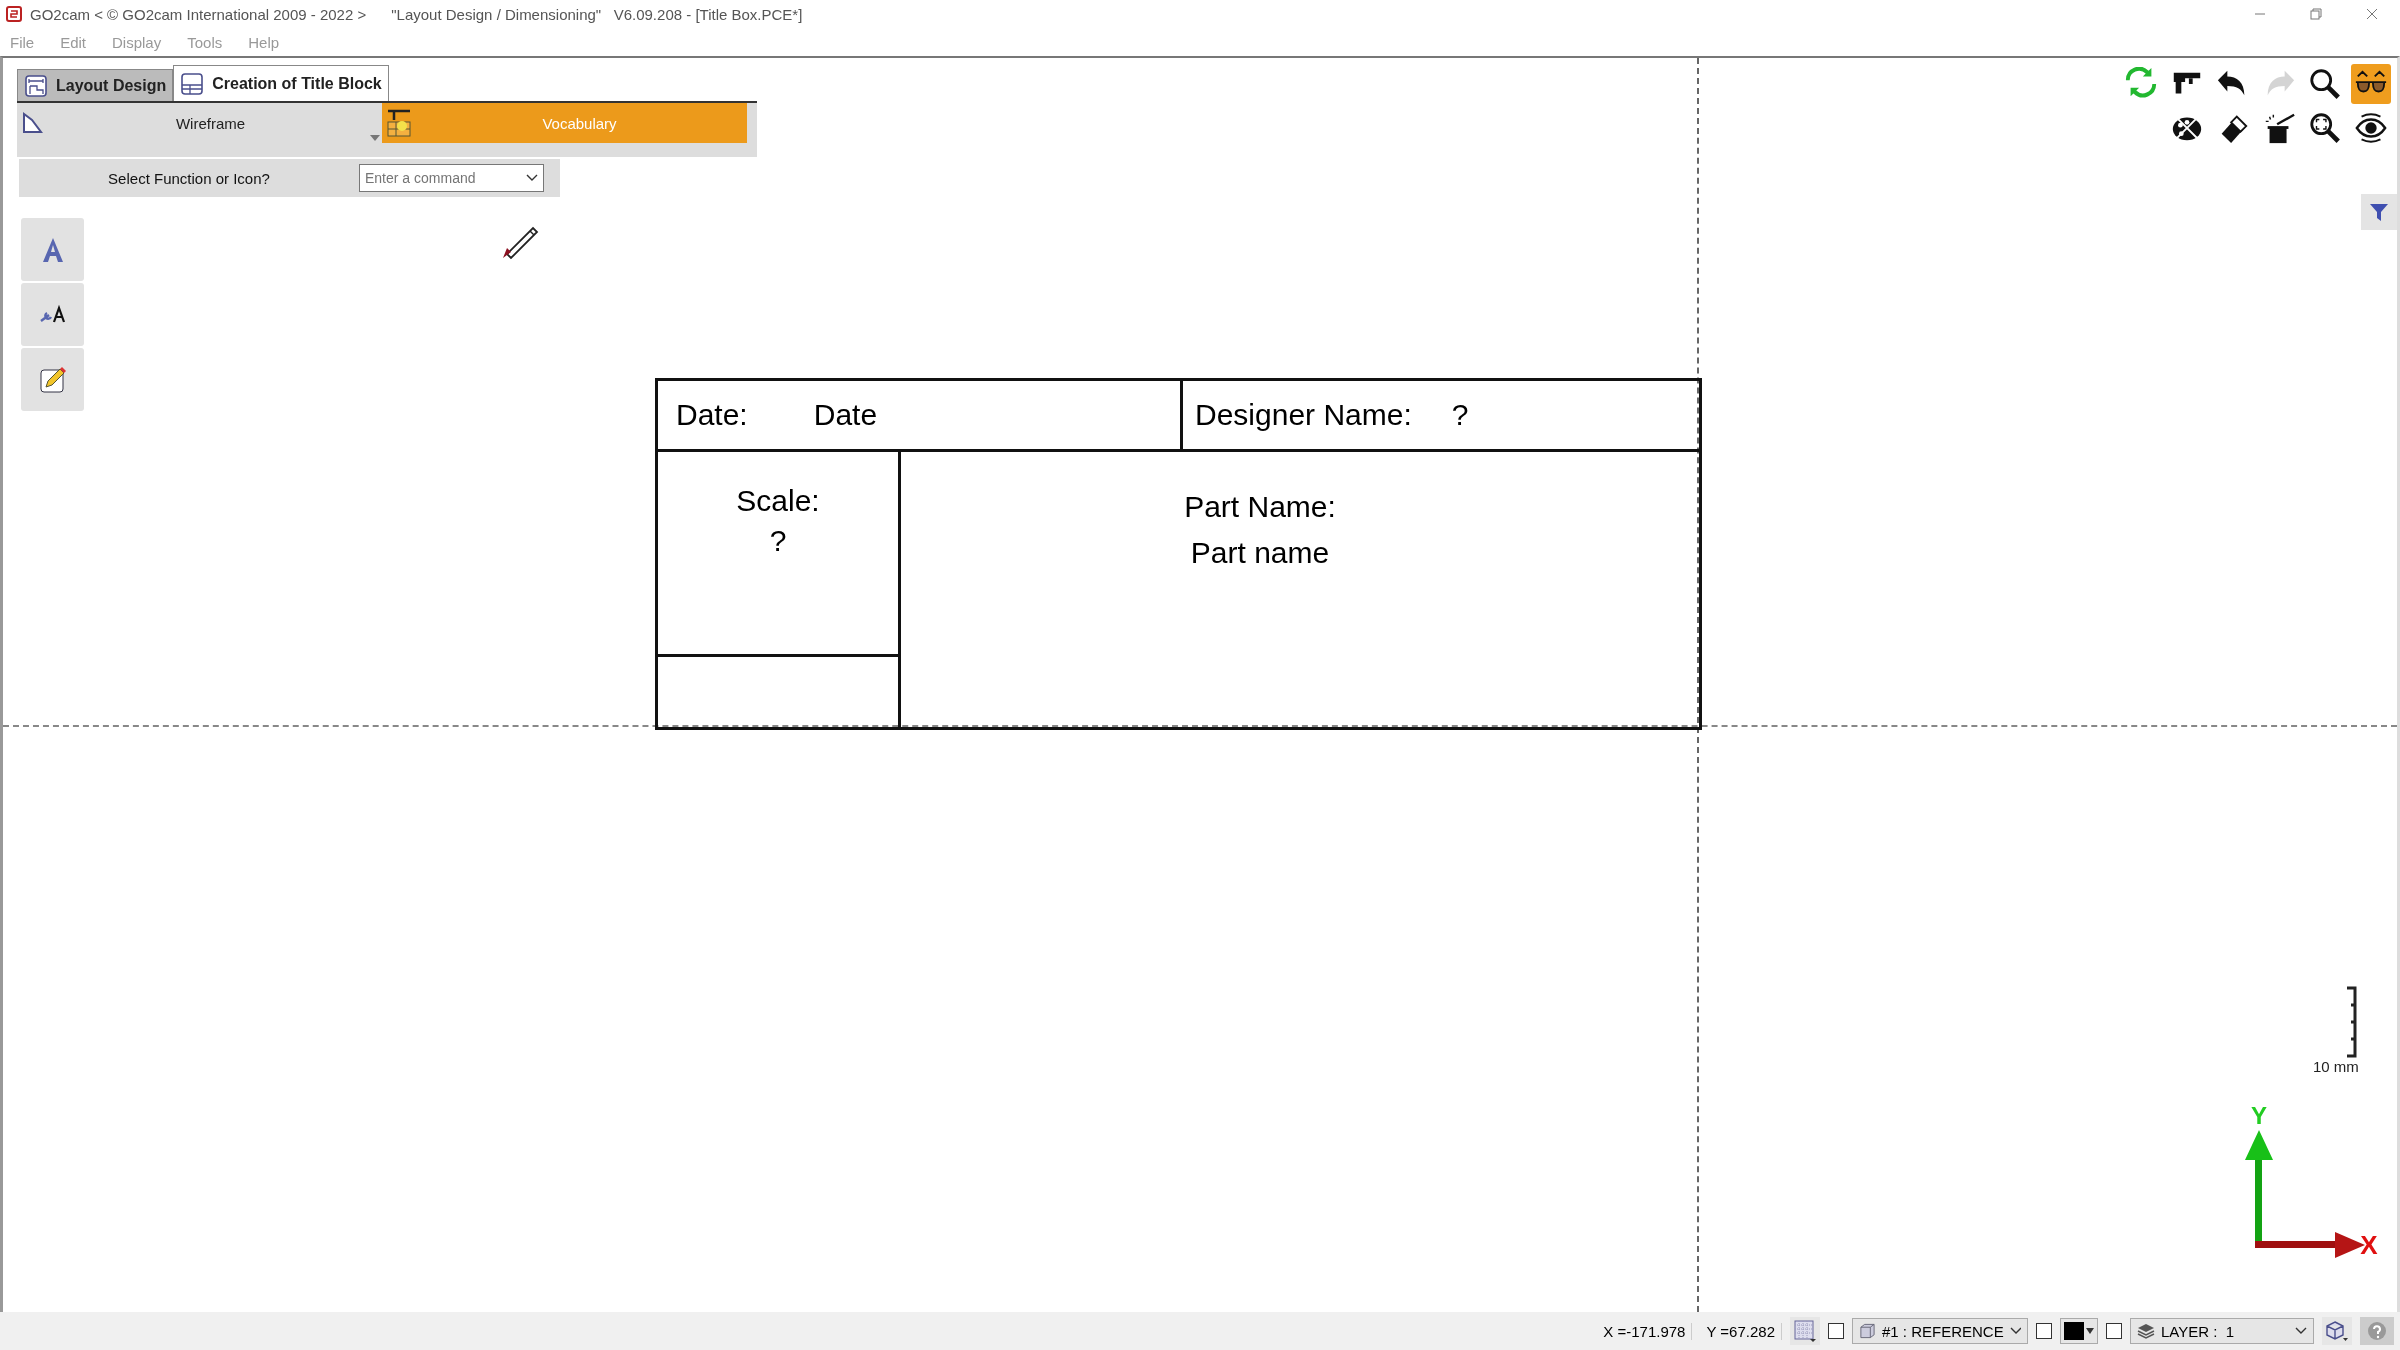  What do you see at coordinates (778, 541) in the screenshot?
I see `scale-value: ?` at bounding box center [778, 541].